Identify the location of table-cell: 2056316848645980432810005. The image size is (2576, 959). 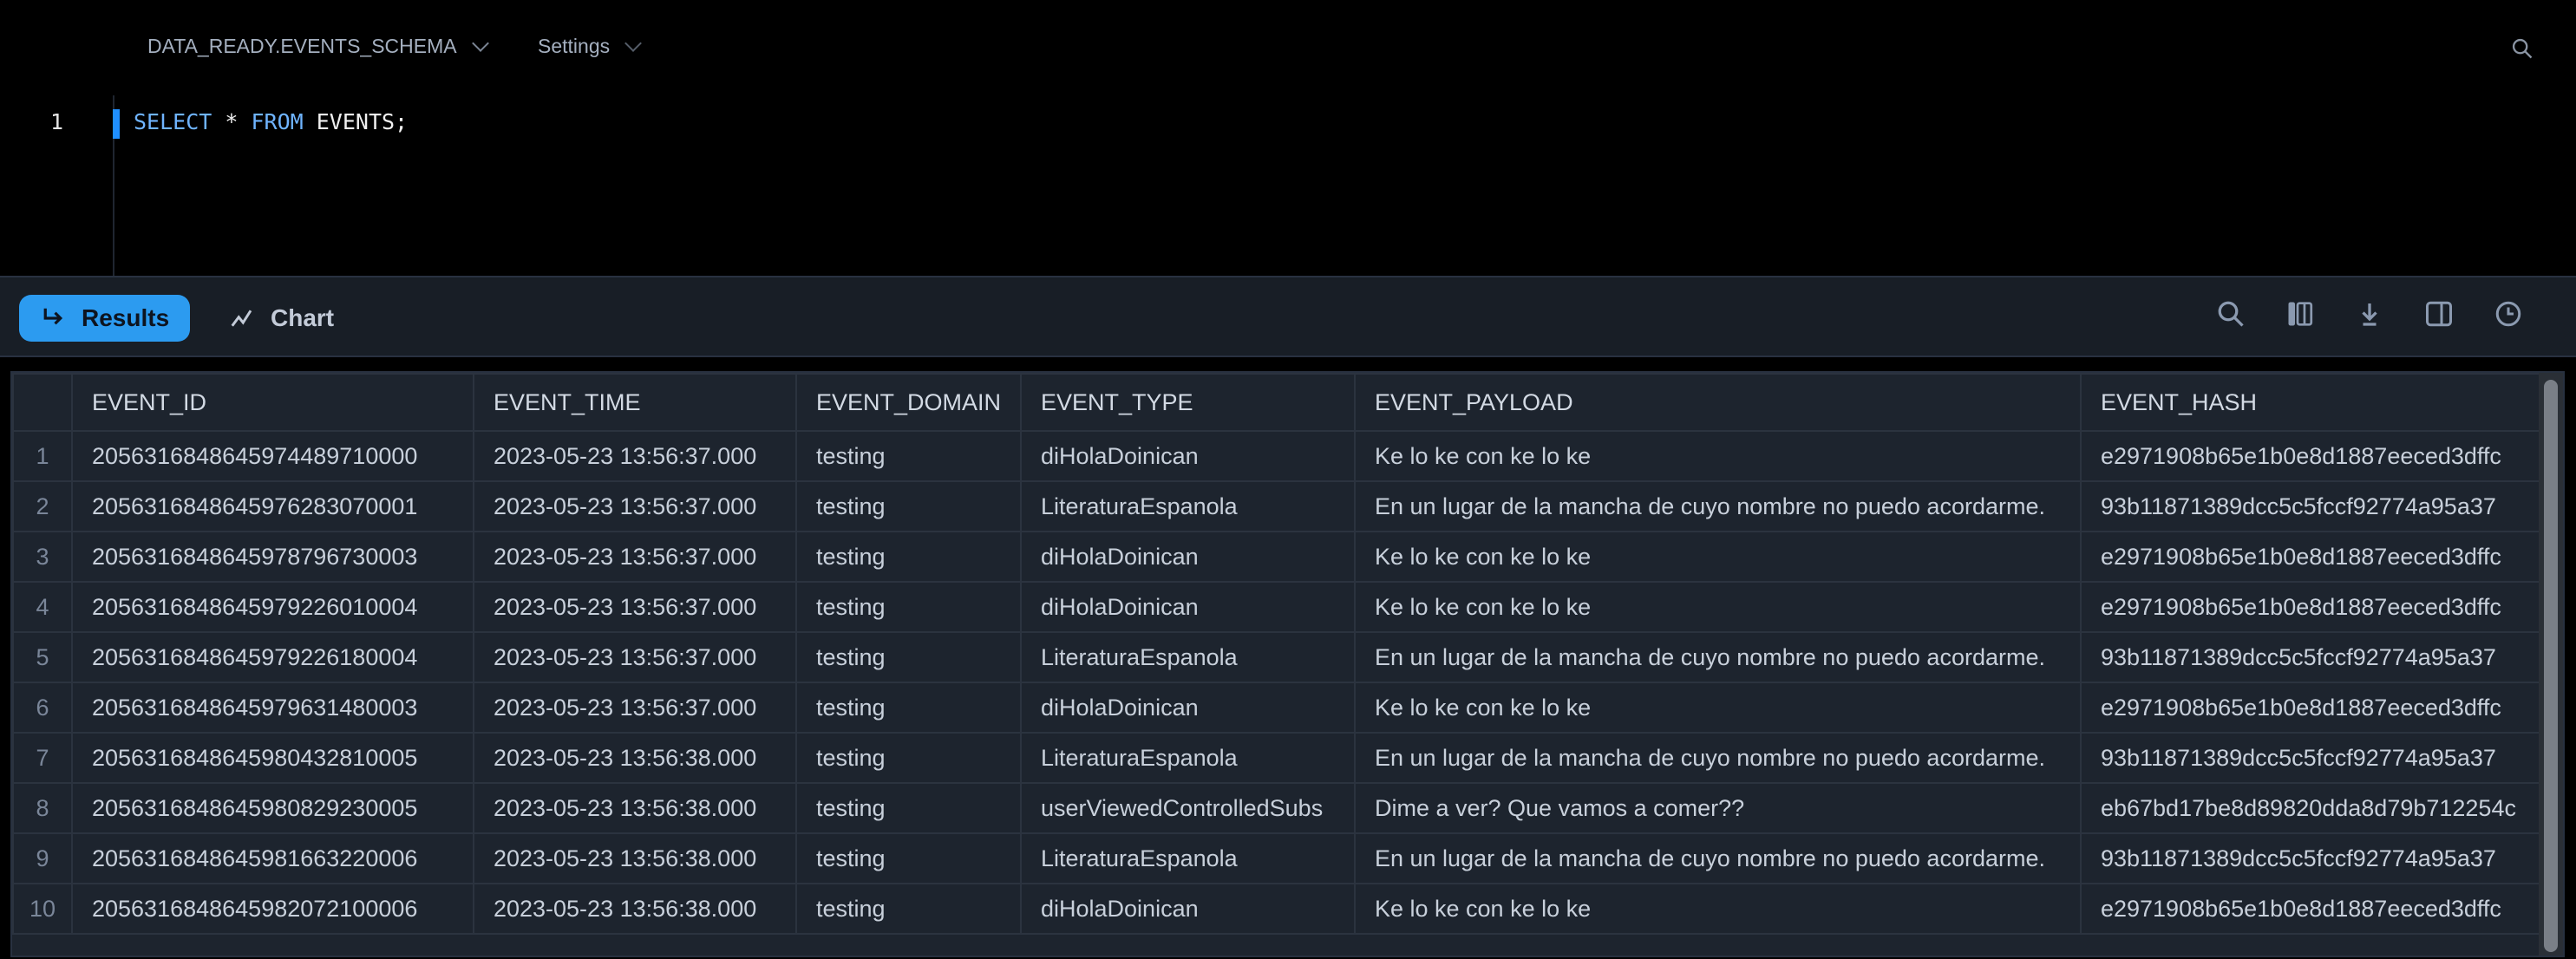
(272, 758).